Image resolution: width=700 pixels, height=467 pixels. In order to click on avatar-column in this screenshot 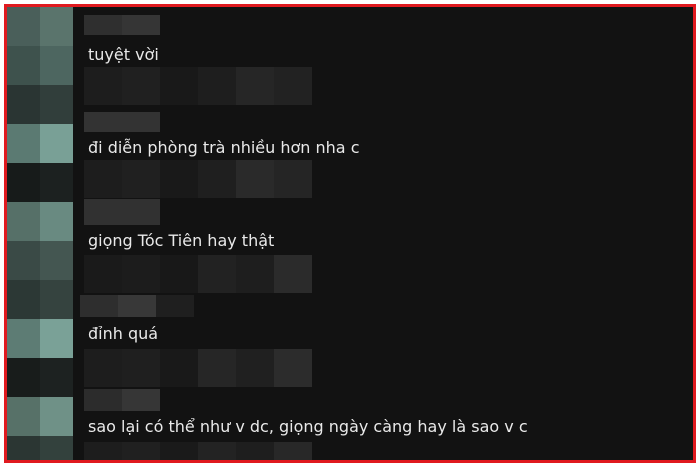, I will do `click(40, 233)`.